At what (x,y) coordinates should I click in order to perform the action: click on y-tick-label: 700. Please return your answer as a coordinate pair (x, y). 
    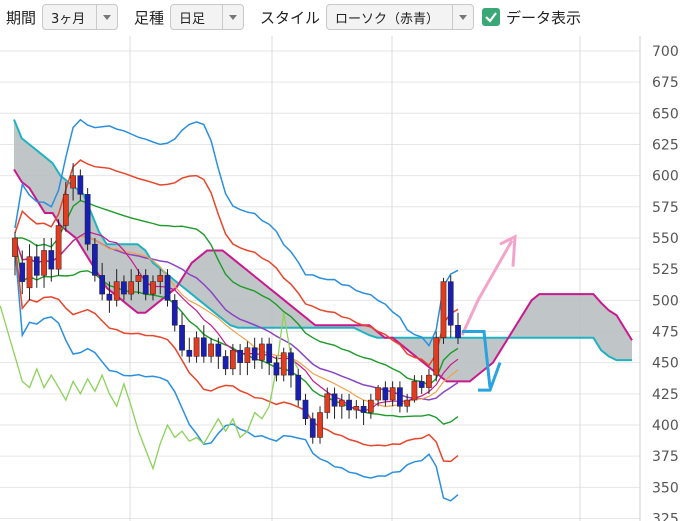
    Looking at the image, I should click on (665, 52).